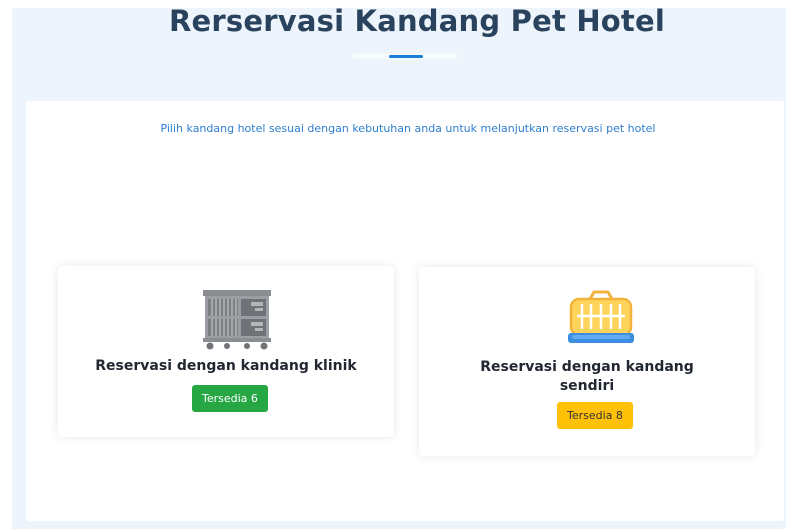  I want to click on pet-carrier-icon, so click(601, 318).